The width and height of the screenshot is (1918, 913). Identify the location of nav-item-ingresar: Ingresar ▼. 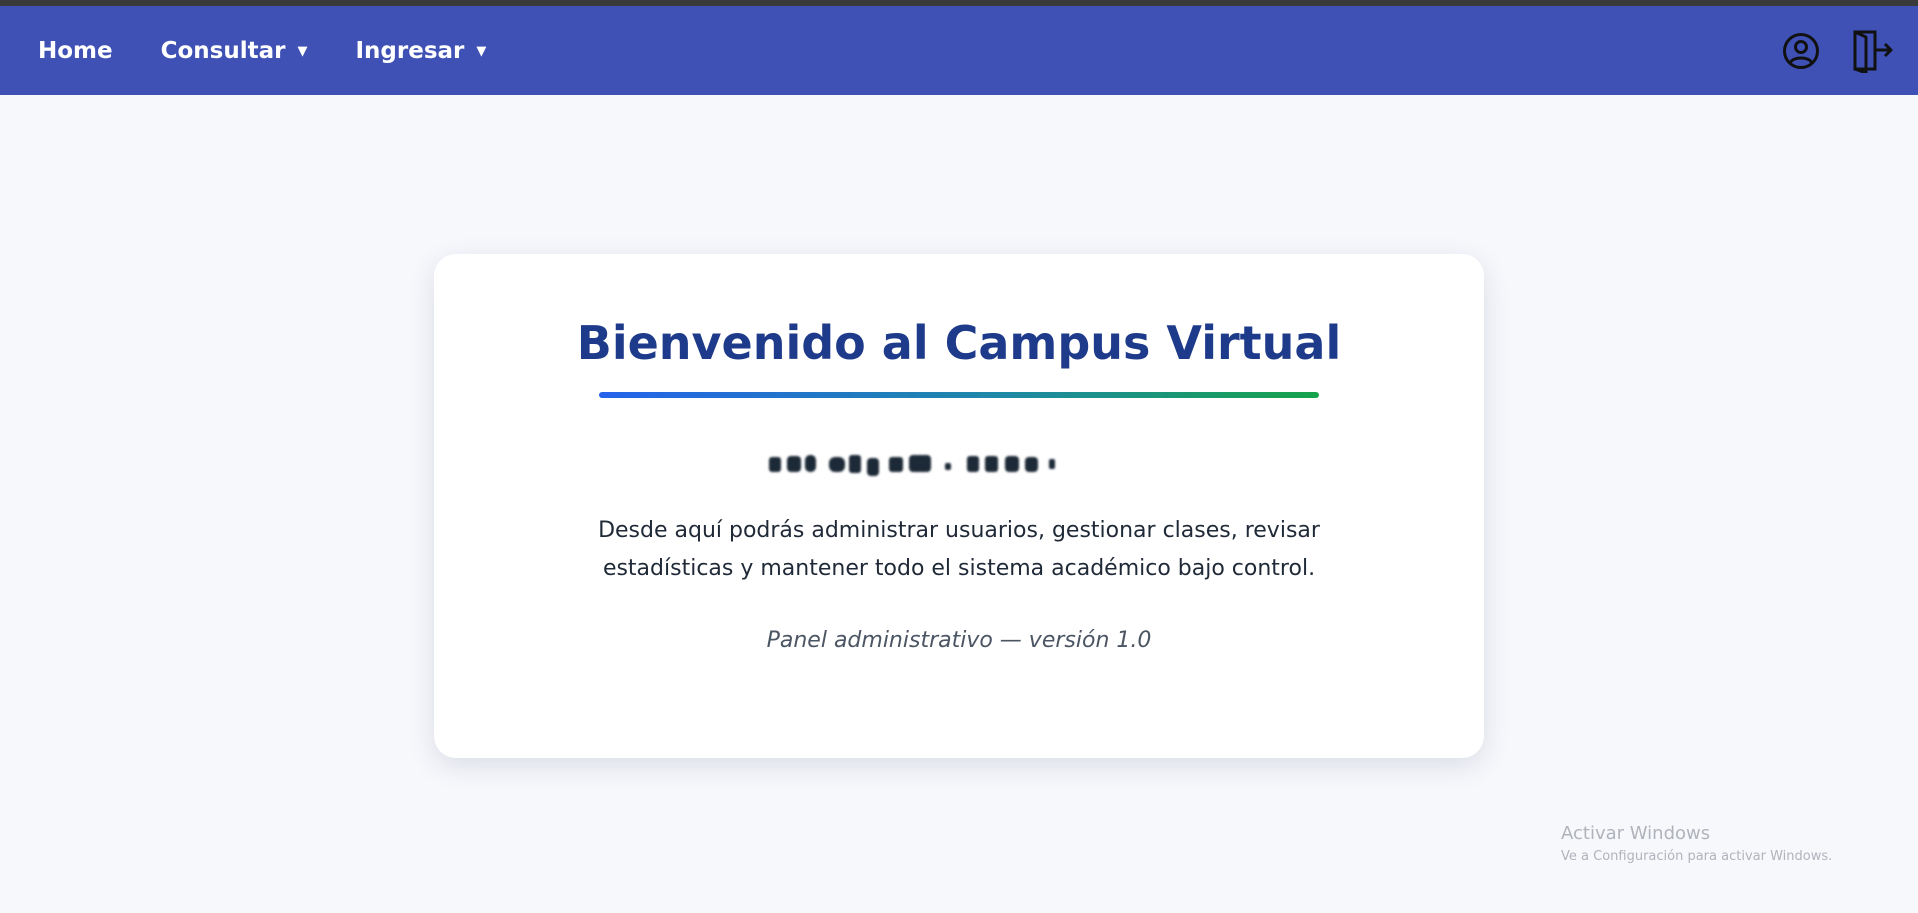
(421, 51).